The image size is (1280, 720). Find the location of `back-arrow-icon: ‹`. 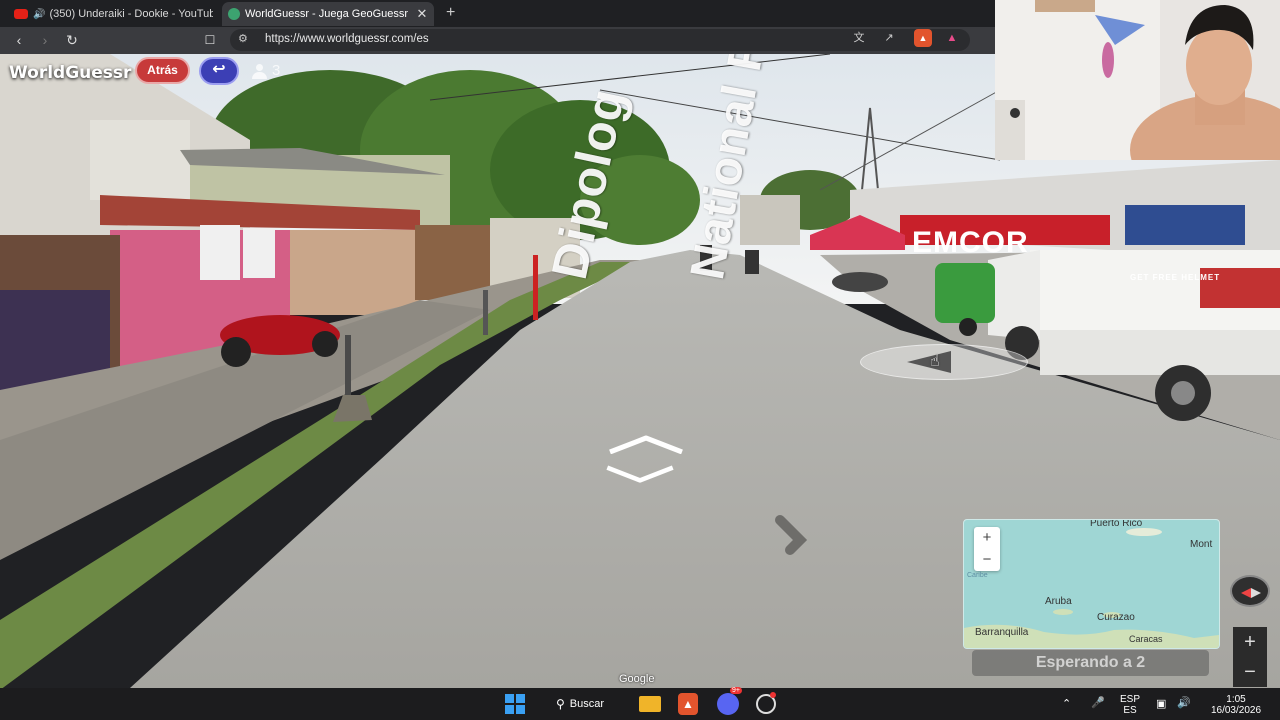

back-arrow-icon: ‹ is located at coordinates (19, 40).